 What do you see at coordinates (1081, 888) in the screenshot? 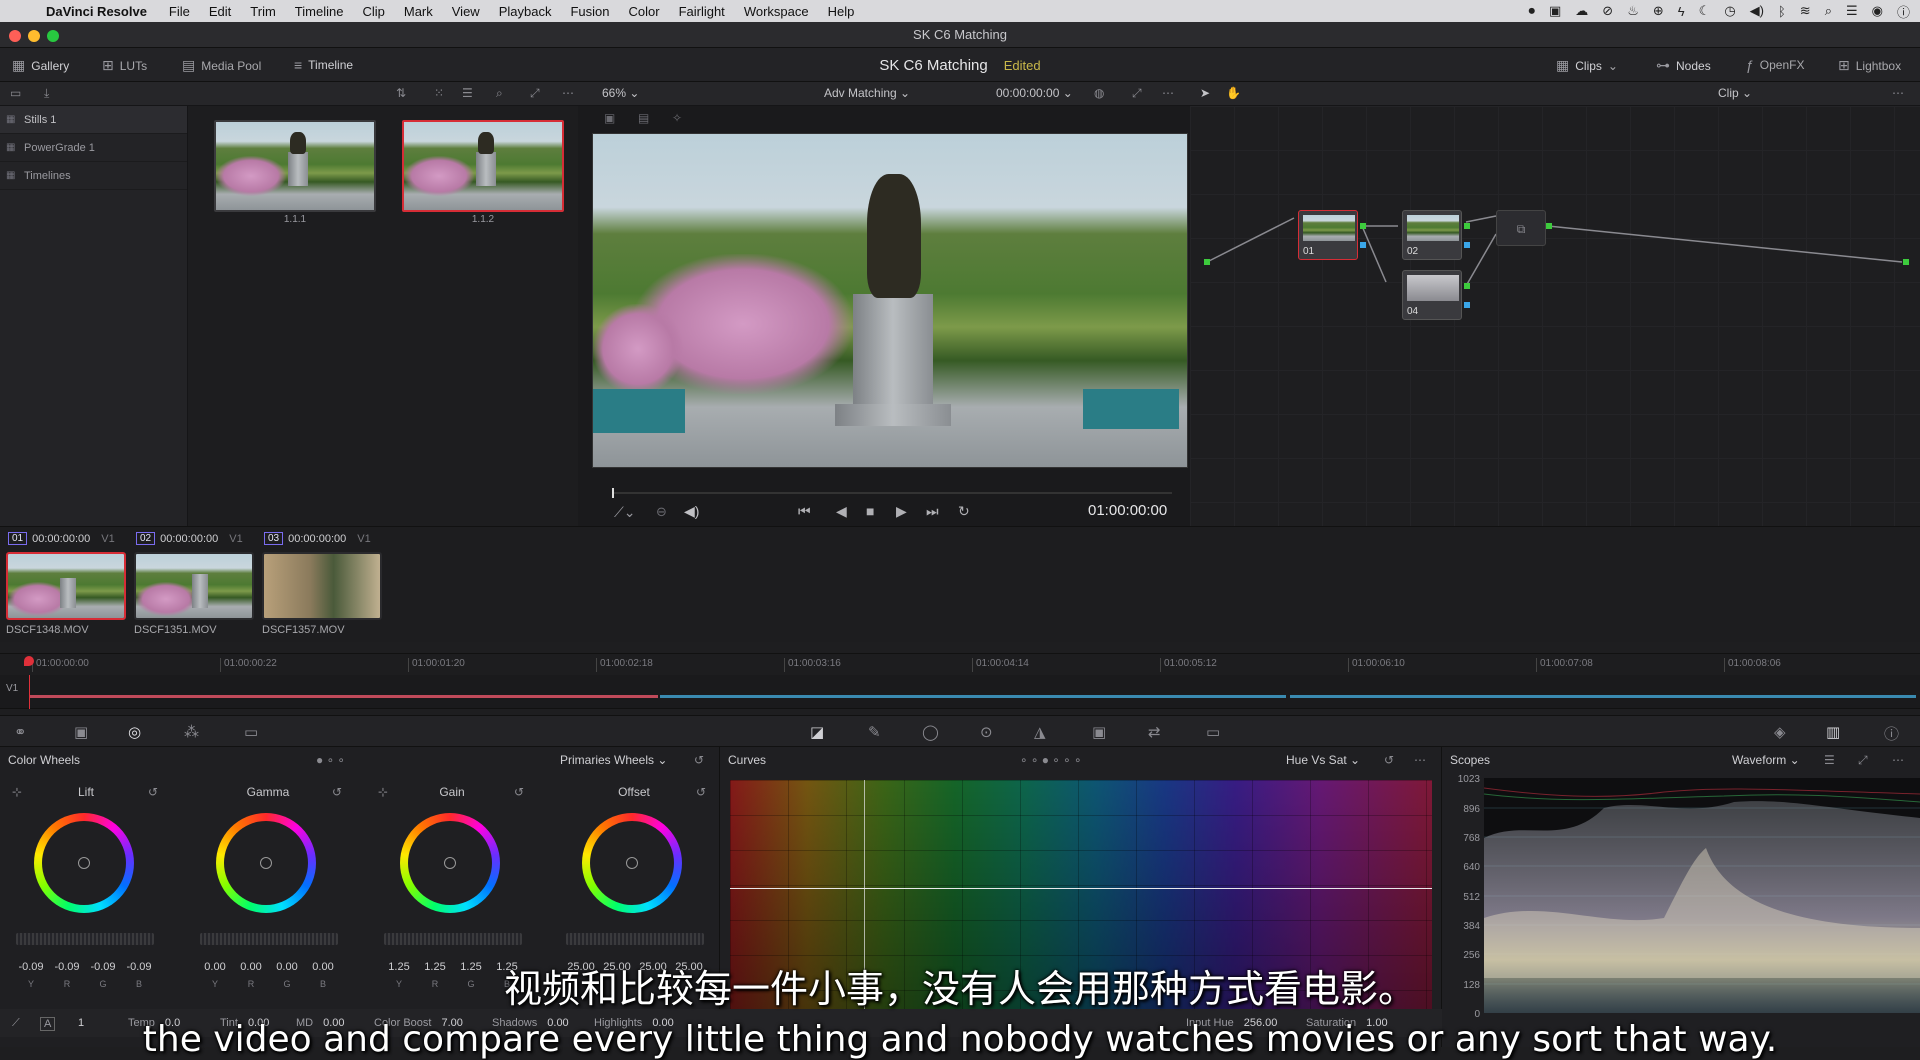
I see `curve-line` at bounding box center [1081, 888].